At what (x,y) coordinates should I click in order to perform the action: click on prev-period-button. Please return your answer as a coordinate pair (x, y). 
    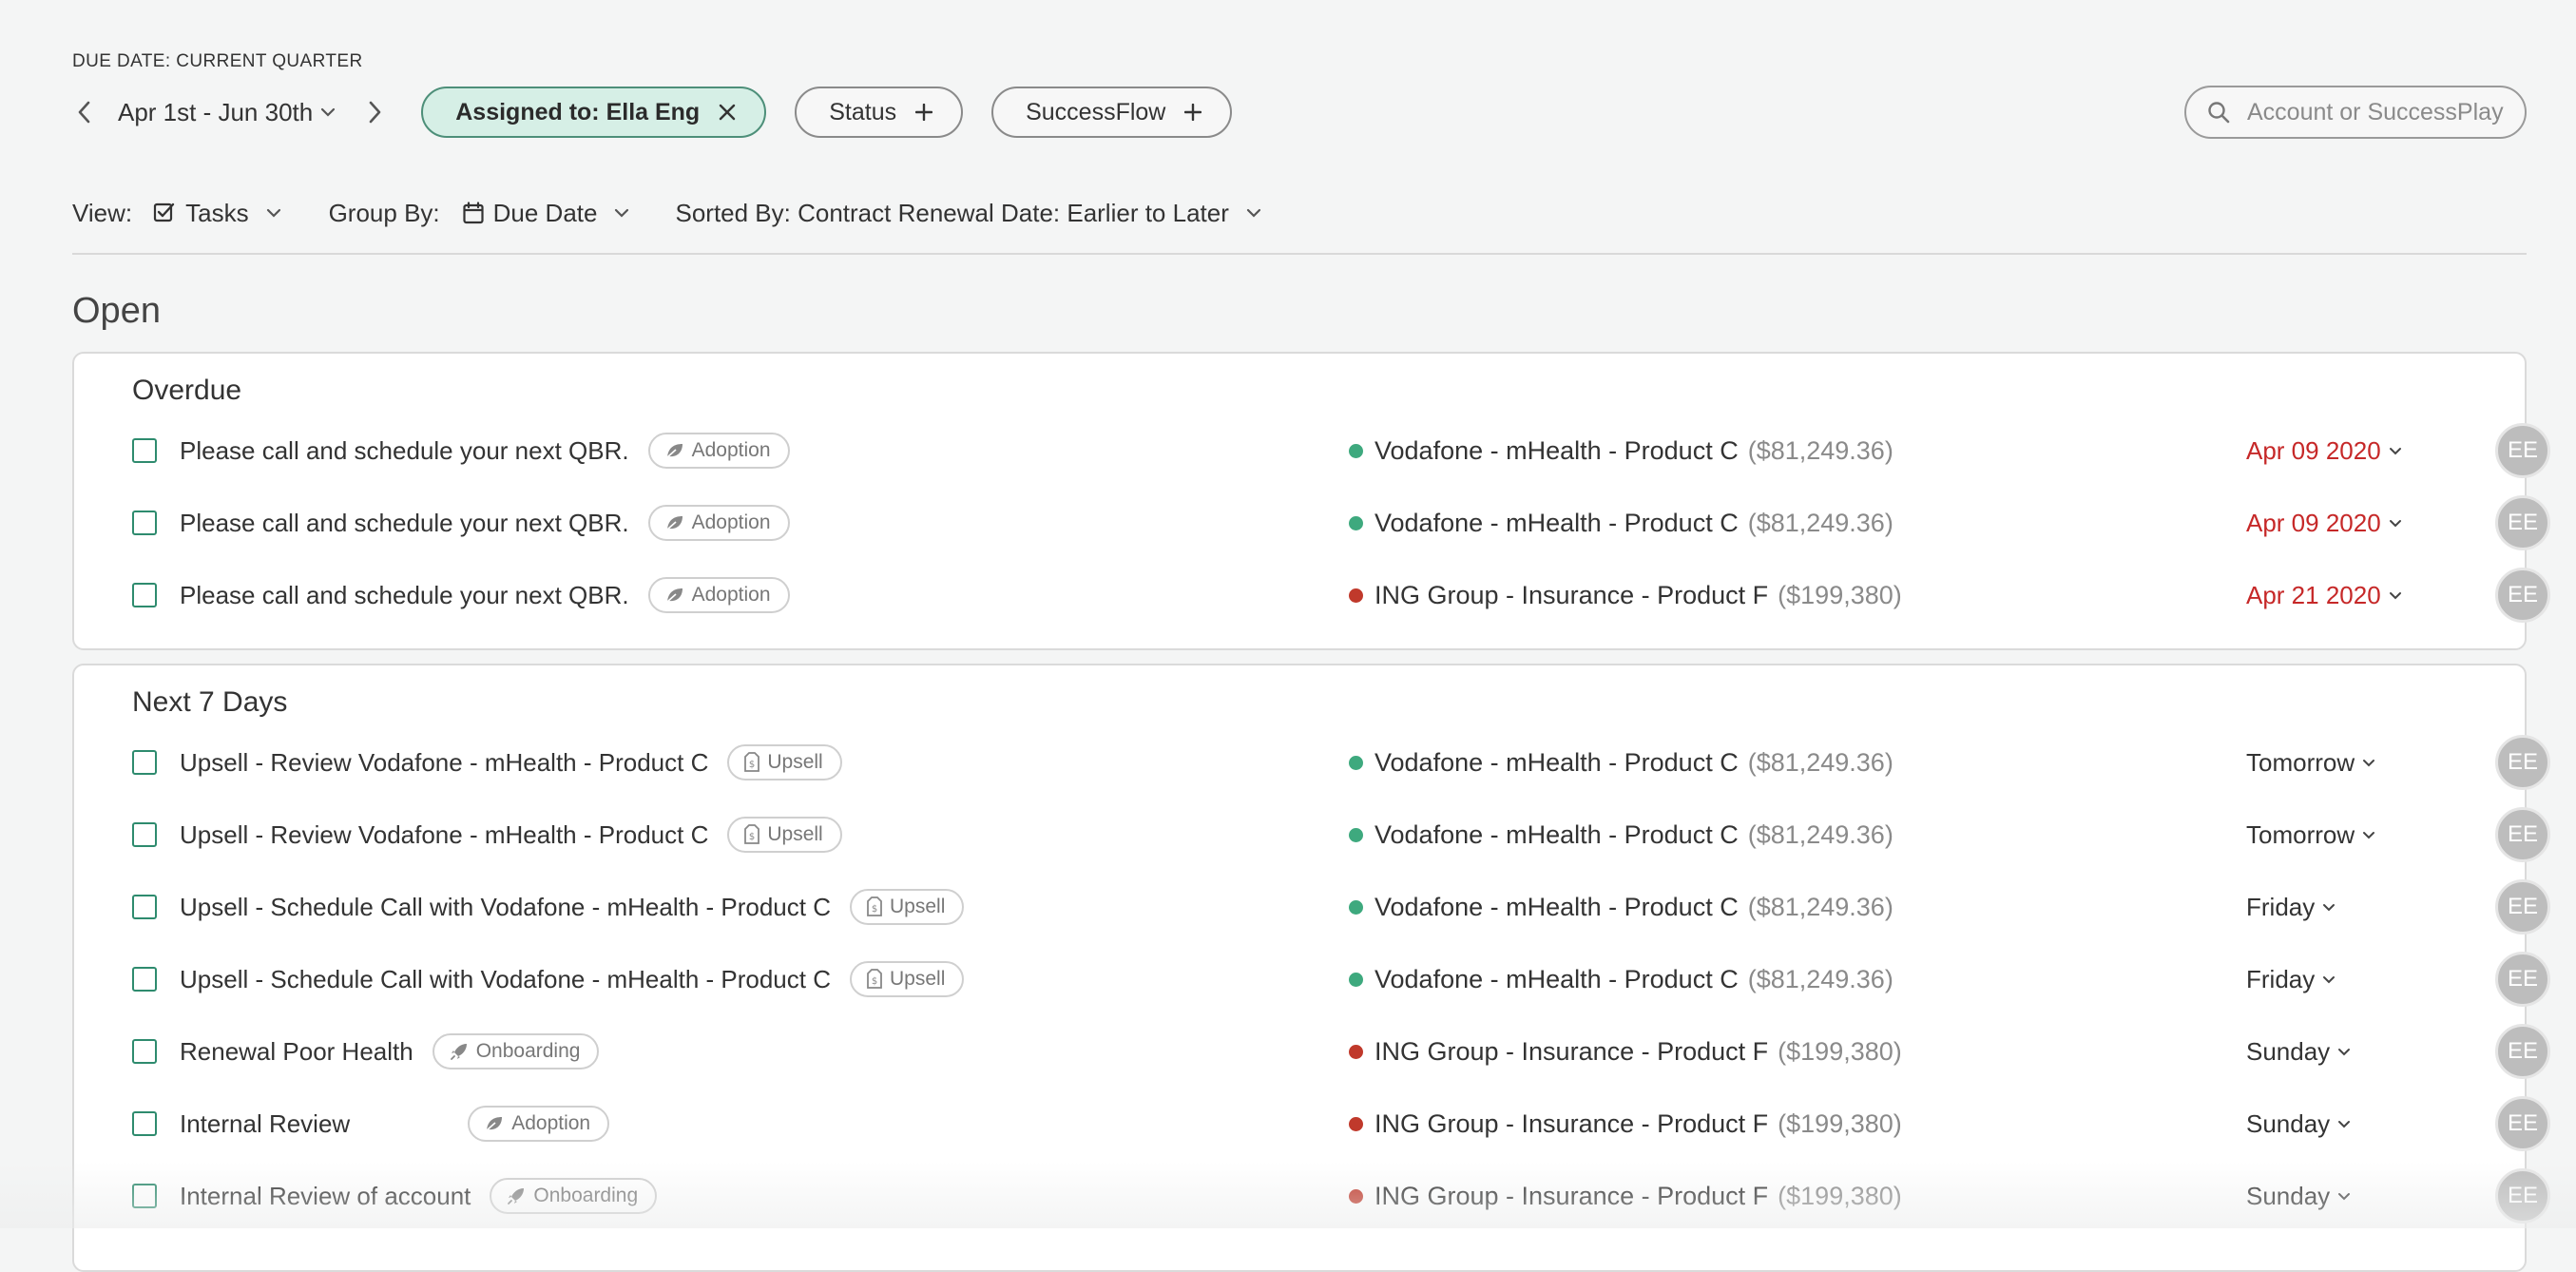
    Looking at the image, I should click on (84, 112).